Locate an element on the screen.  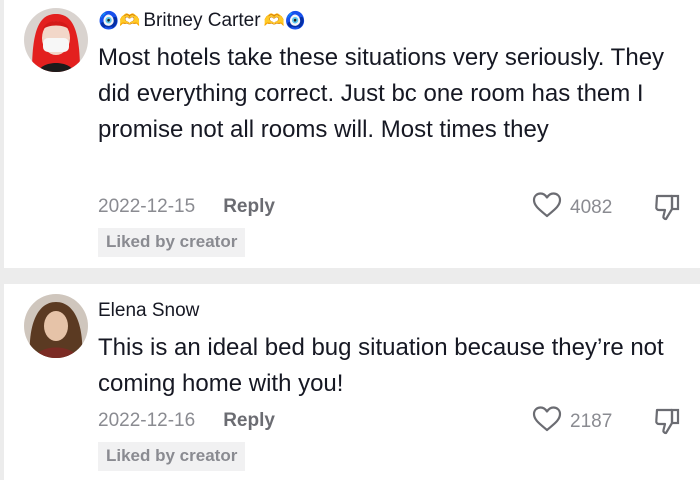
like-button: 2187 is located at coordinates (572, 422).